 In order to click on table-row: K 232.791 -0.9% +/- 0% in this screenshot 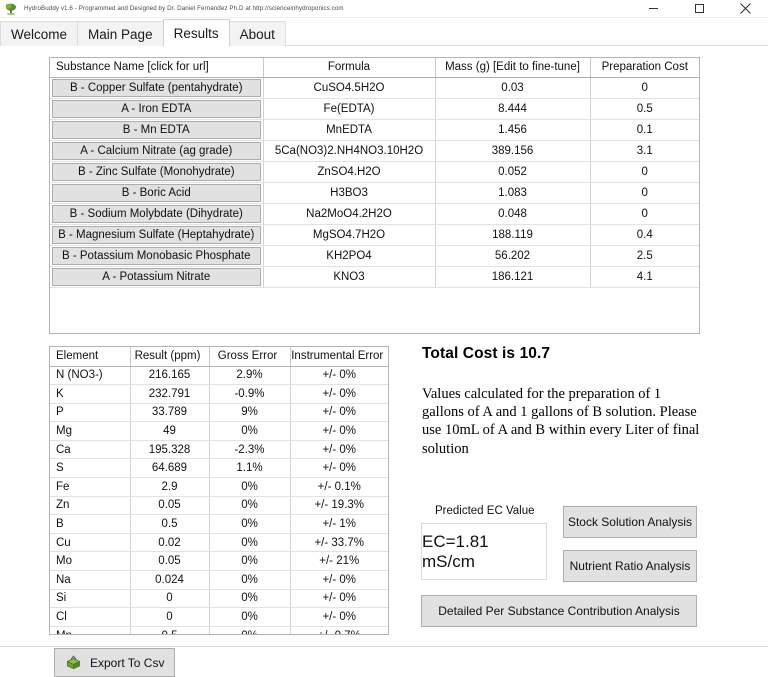, I will do `click(219, 394)`.